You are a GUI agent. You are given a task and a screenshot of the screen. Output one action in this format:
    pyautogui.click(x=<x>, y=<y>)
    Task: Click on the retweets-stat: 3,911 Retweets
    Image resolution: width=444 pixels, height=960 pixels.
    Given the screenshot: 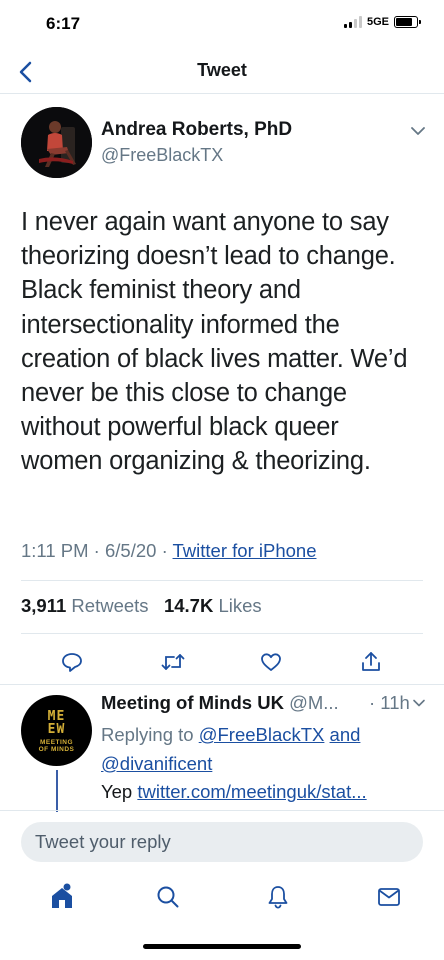 What is the action you would take?
    pyautogui.click(x=85, y=605)
    